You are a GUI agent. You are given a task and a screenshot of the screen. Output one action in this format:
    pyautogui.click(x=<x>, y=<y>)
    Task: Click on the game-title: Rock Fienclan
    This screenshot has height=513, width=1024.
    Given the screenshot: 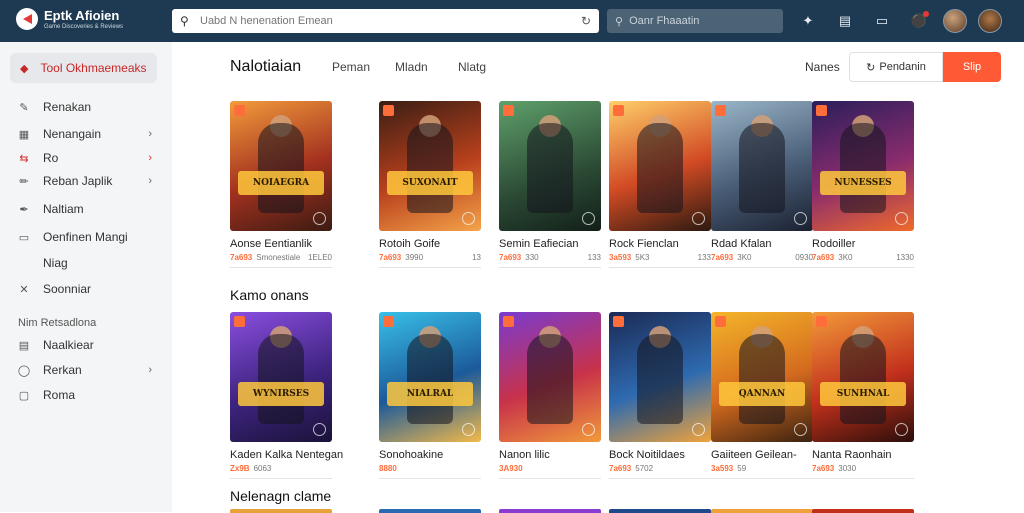 What is the action you would take?
    pyautogui.click(x=660, y=244)
    